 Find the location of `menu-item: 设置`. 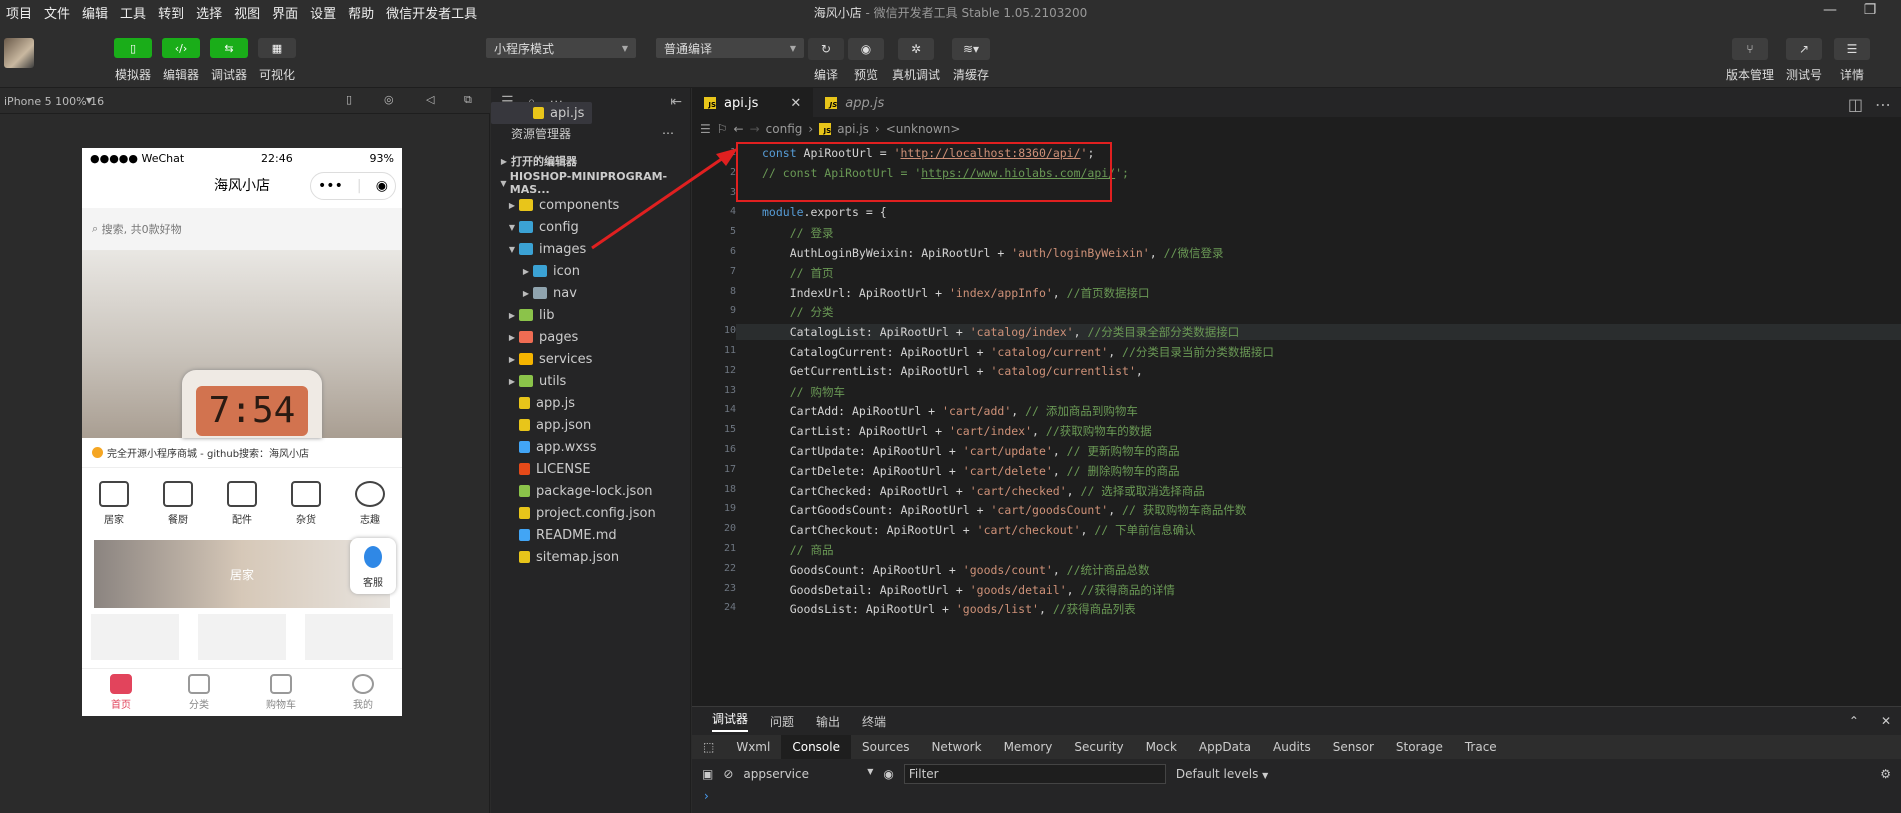

menu-item: 设置 is located at coordinates (323, 12).